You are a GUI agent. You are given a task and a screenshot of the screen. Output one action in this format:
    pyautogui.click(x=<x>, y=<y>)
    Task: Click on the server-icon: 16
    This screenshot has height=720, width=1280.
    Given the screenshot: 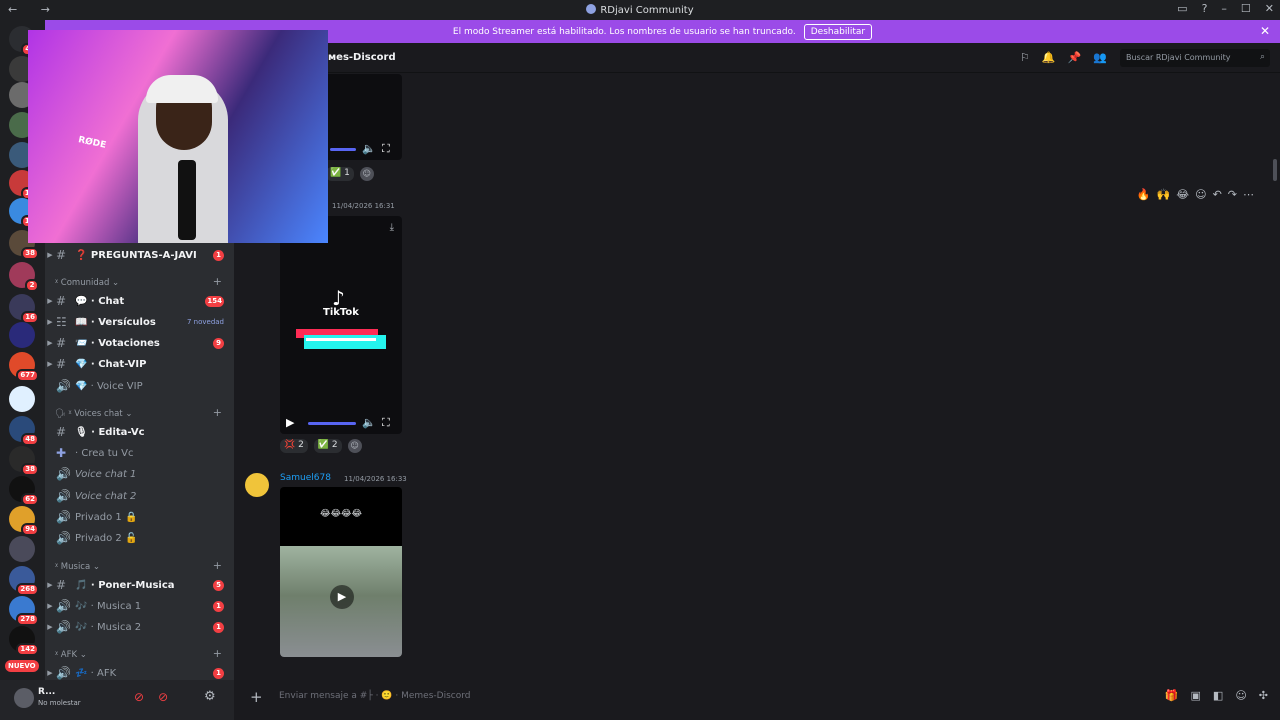 What is the action you would take?
    pyautogui.click(x=24, y=309)
    